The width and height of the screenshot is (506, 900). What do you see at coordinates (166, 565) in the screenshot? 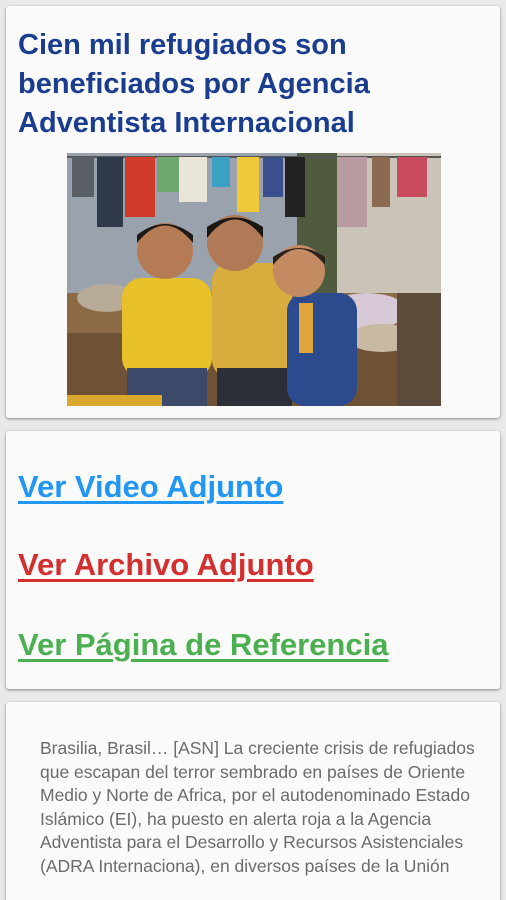
I see `view-file-link: Ver Archivo Adjunto` at bounding box center [166, 565].